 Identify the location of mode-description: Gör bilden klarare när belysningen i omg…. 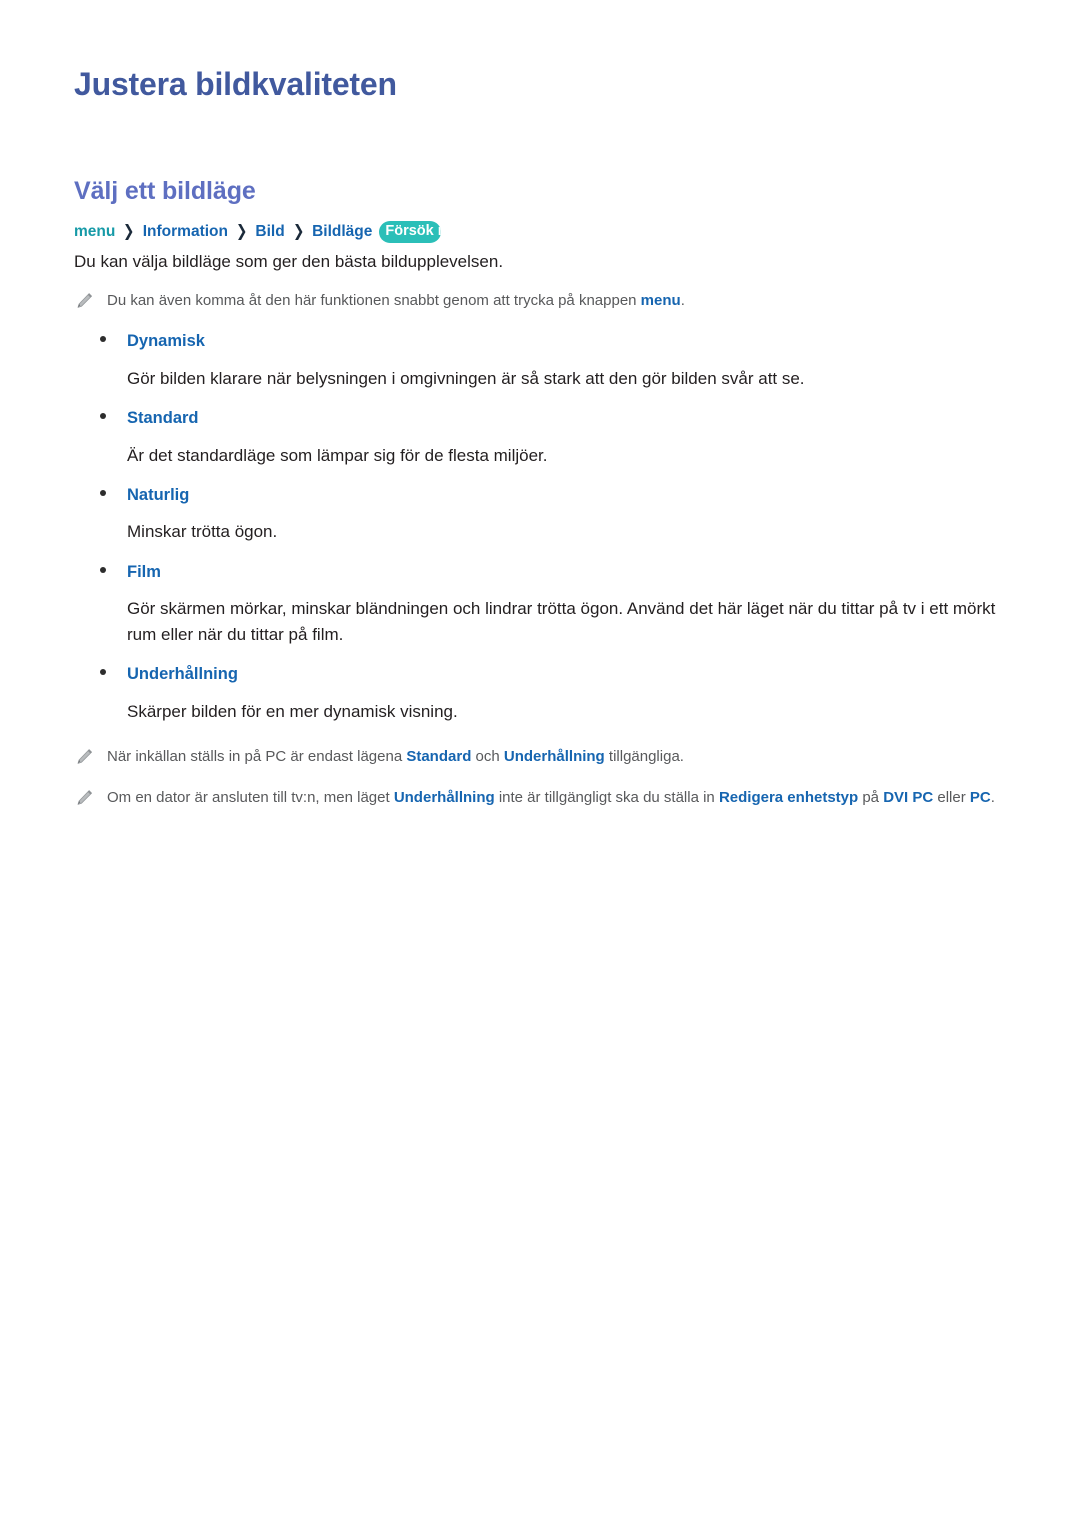
(466, 378).